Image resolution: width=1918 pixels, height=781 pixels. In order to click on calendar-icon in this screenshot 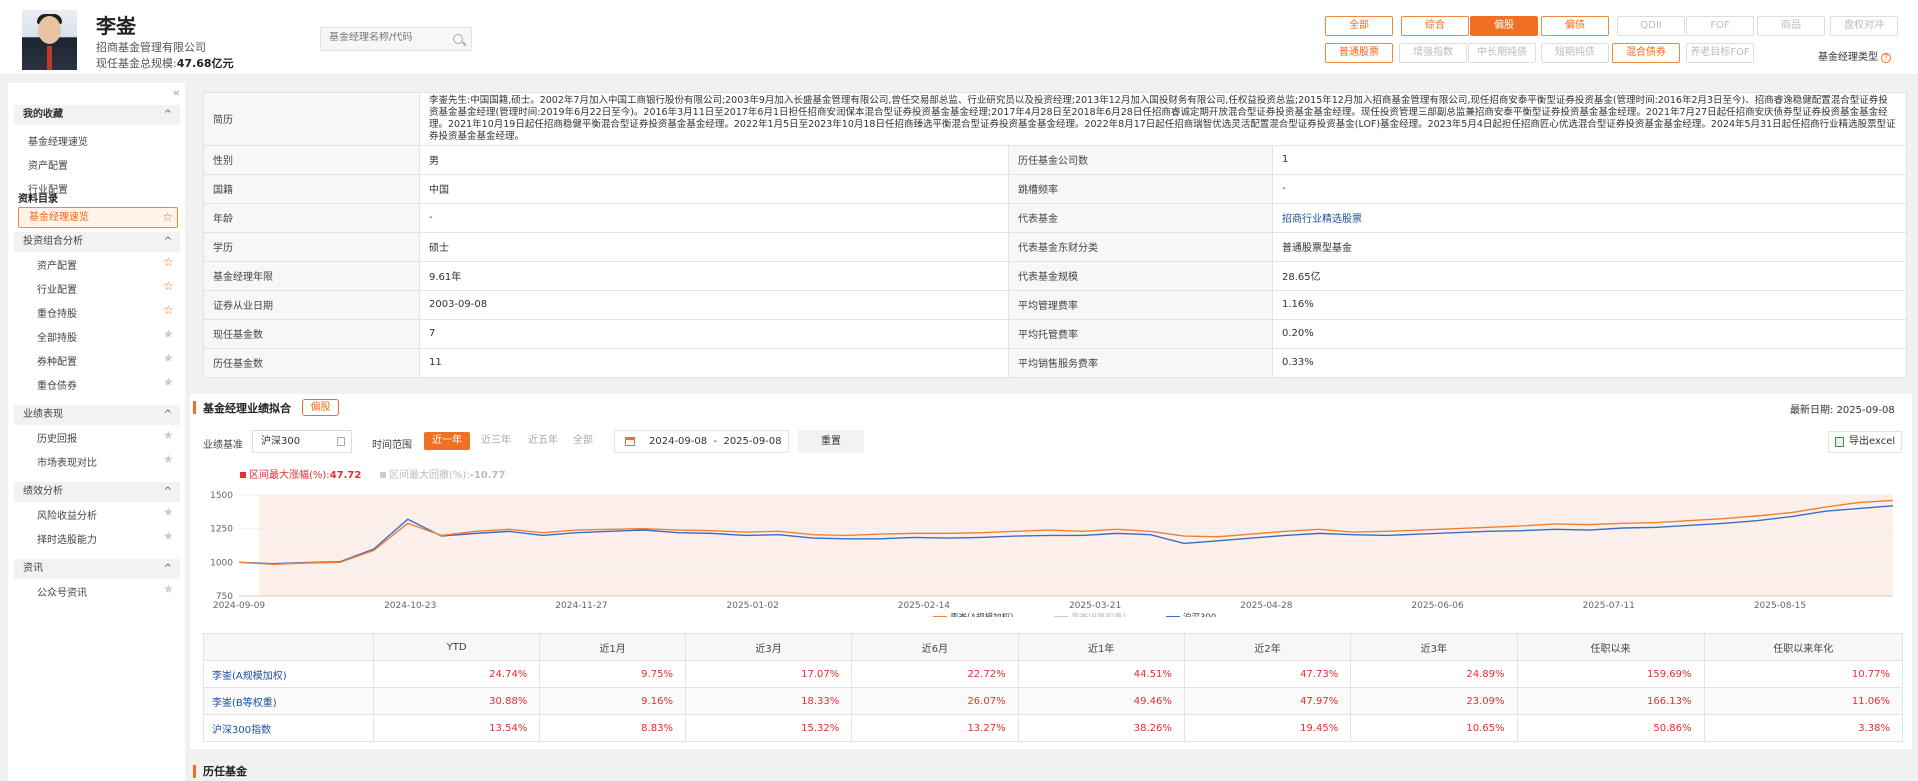, I will do `click(630, 441)`.